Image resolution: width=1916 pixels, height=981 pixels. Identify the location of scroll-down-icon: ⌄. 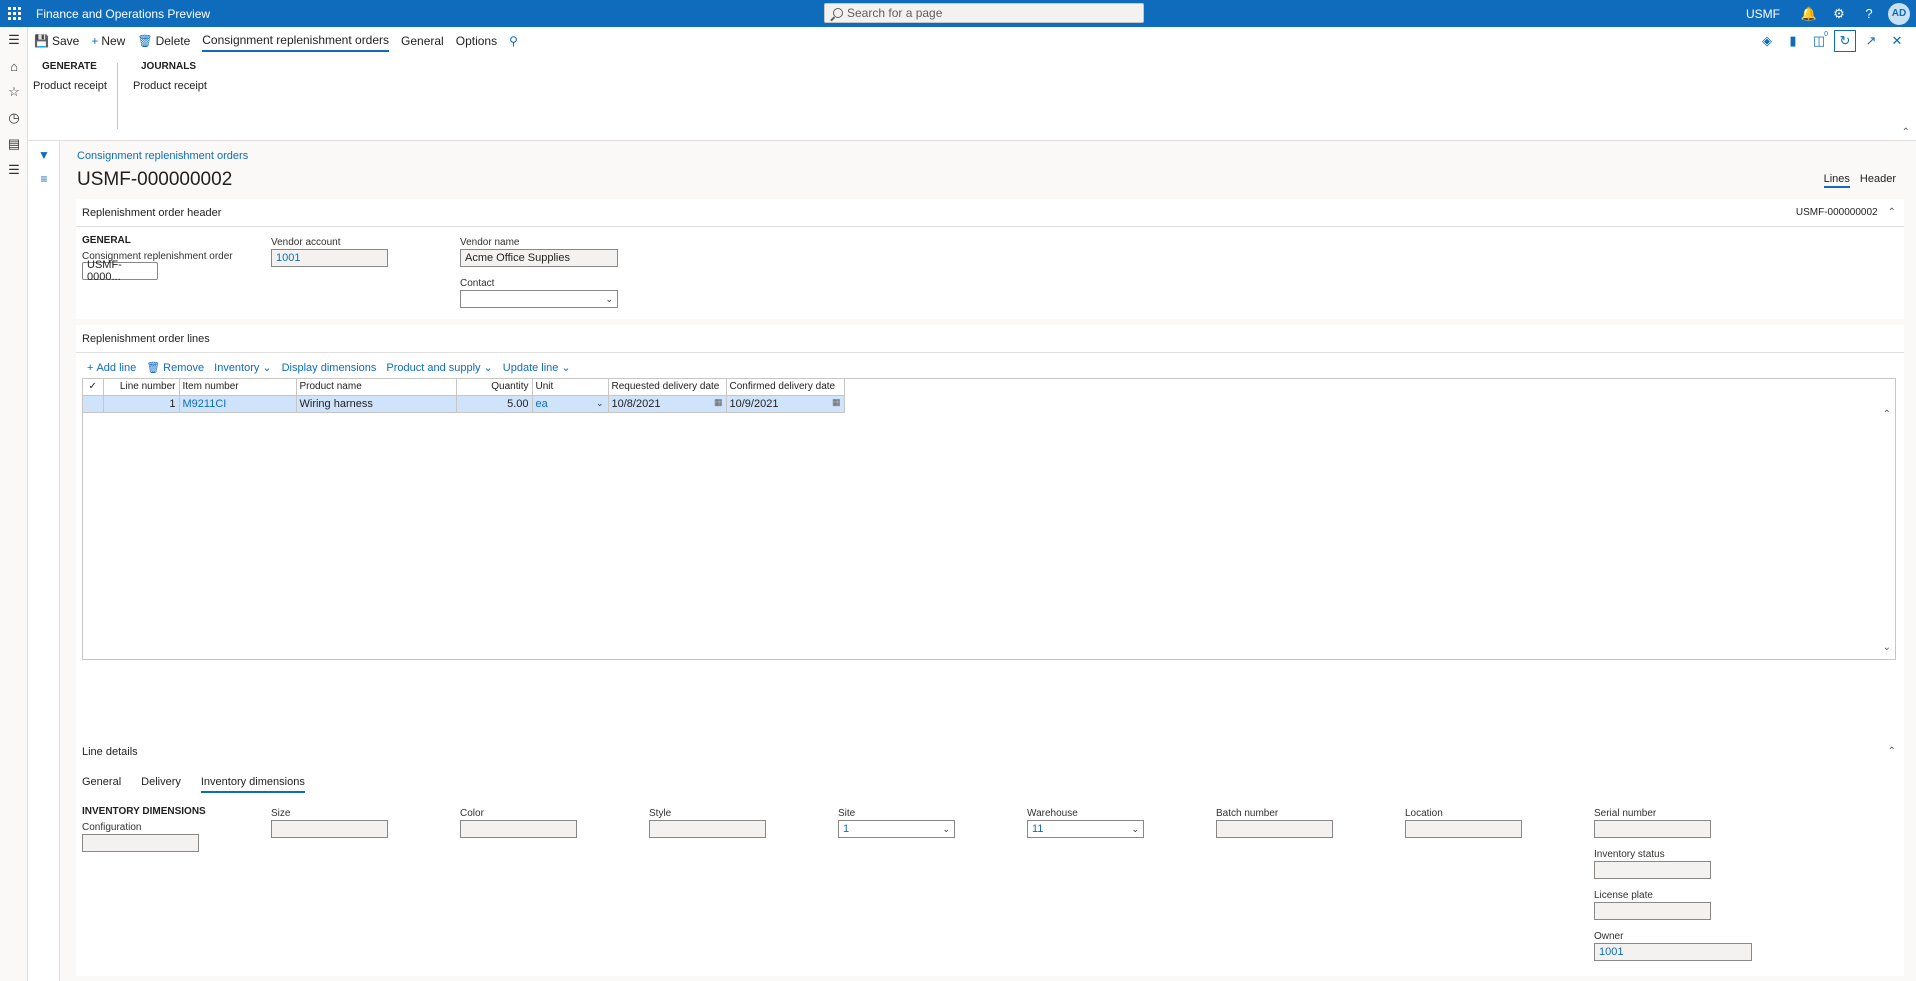
(1887, 647).